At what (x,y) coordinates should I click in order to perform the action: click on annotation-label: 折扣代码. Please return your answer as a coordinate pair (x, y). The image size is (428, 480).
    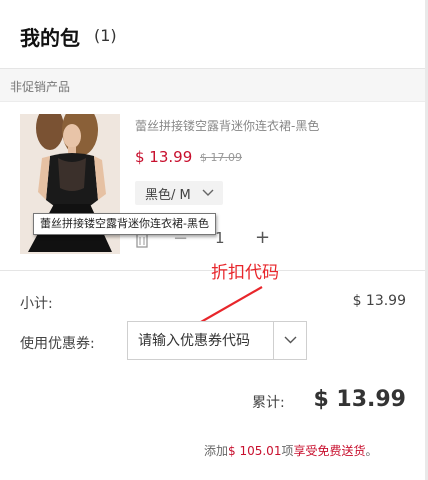
    Looking at the image, I should click on (245, 273).